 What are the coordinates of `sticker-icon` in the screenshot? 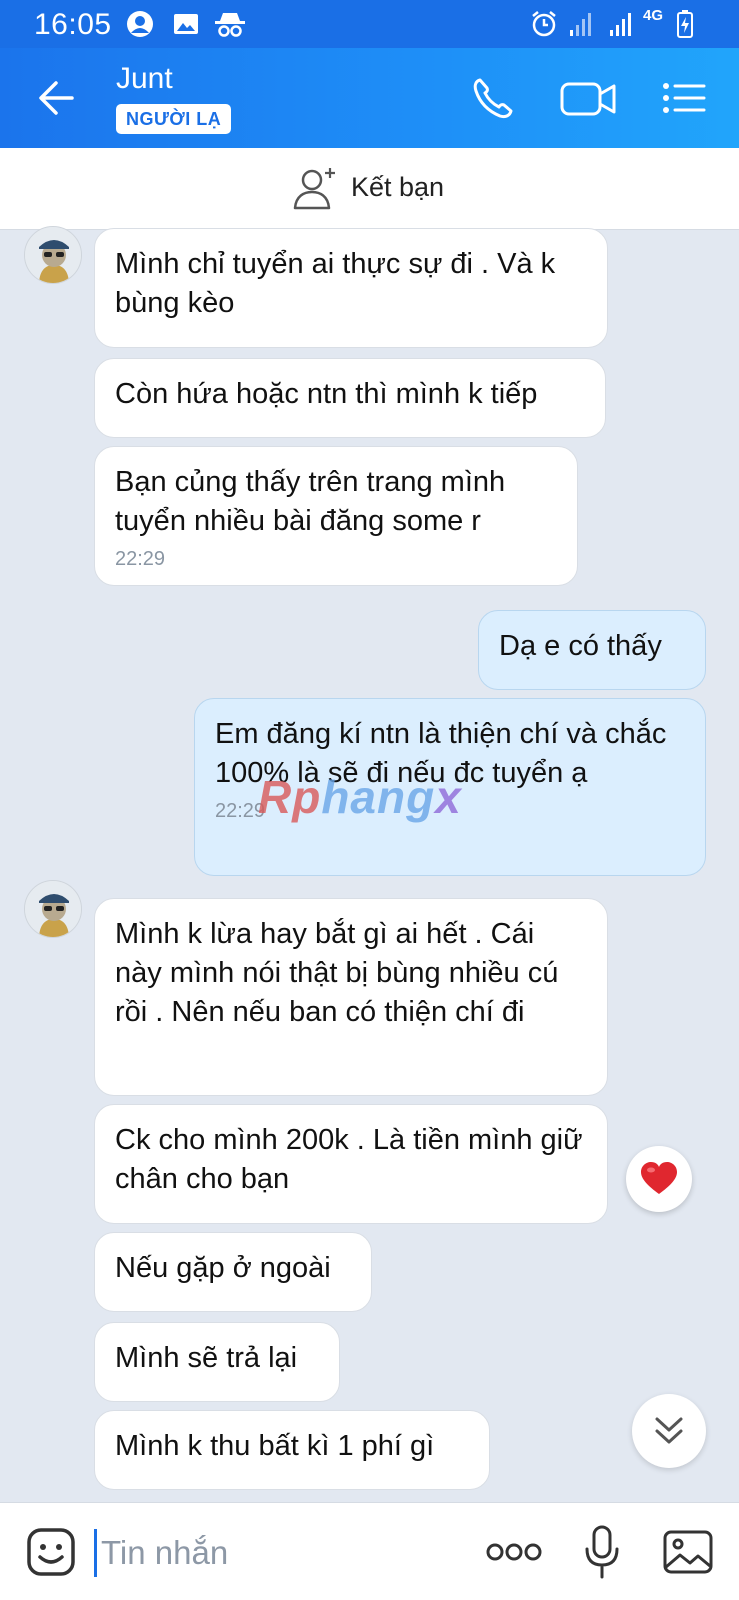 It's located at (51, 1552).